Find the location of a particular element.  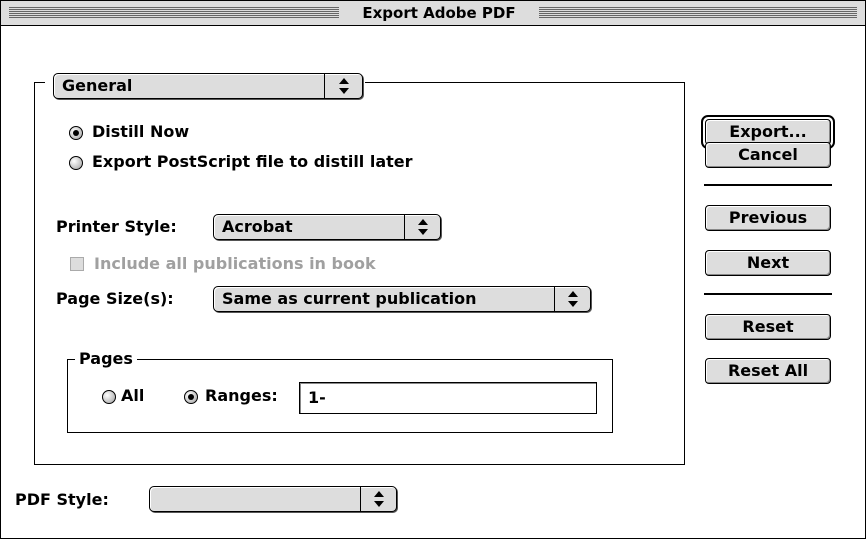

title-bar-stripes-left is located at coordinates (174, 12).